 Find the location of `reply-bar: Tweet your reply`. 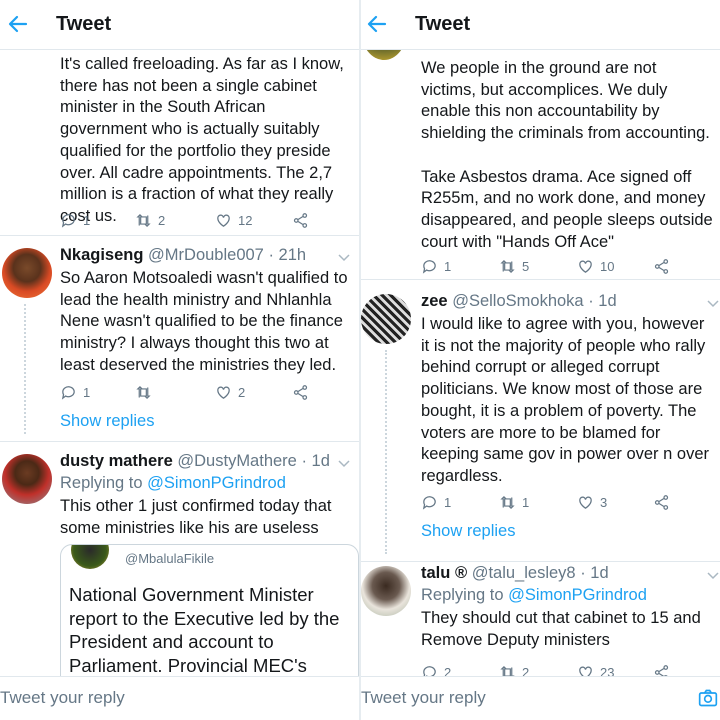

reply-bar: Tweet your reply is located at coordinates (179, 698).